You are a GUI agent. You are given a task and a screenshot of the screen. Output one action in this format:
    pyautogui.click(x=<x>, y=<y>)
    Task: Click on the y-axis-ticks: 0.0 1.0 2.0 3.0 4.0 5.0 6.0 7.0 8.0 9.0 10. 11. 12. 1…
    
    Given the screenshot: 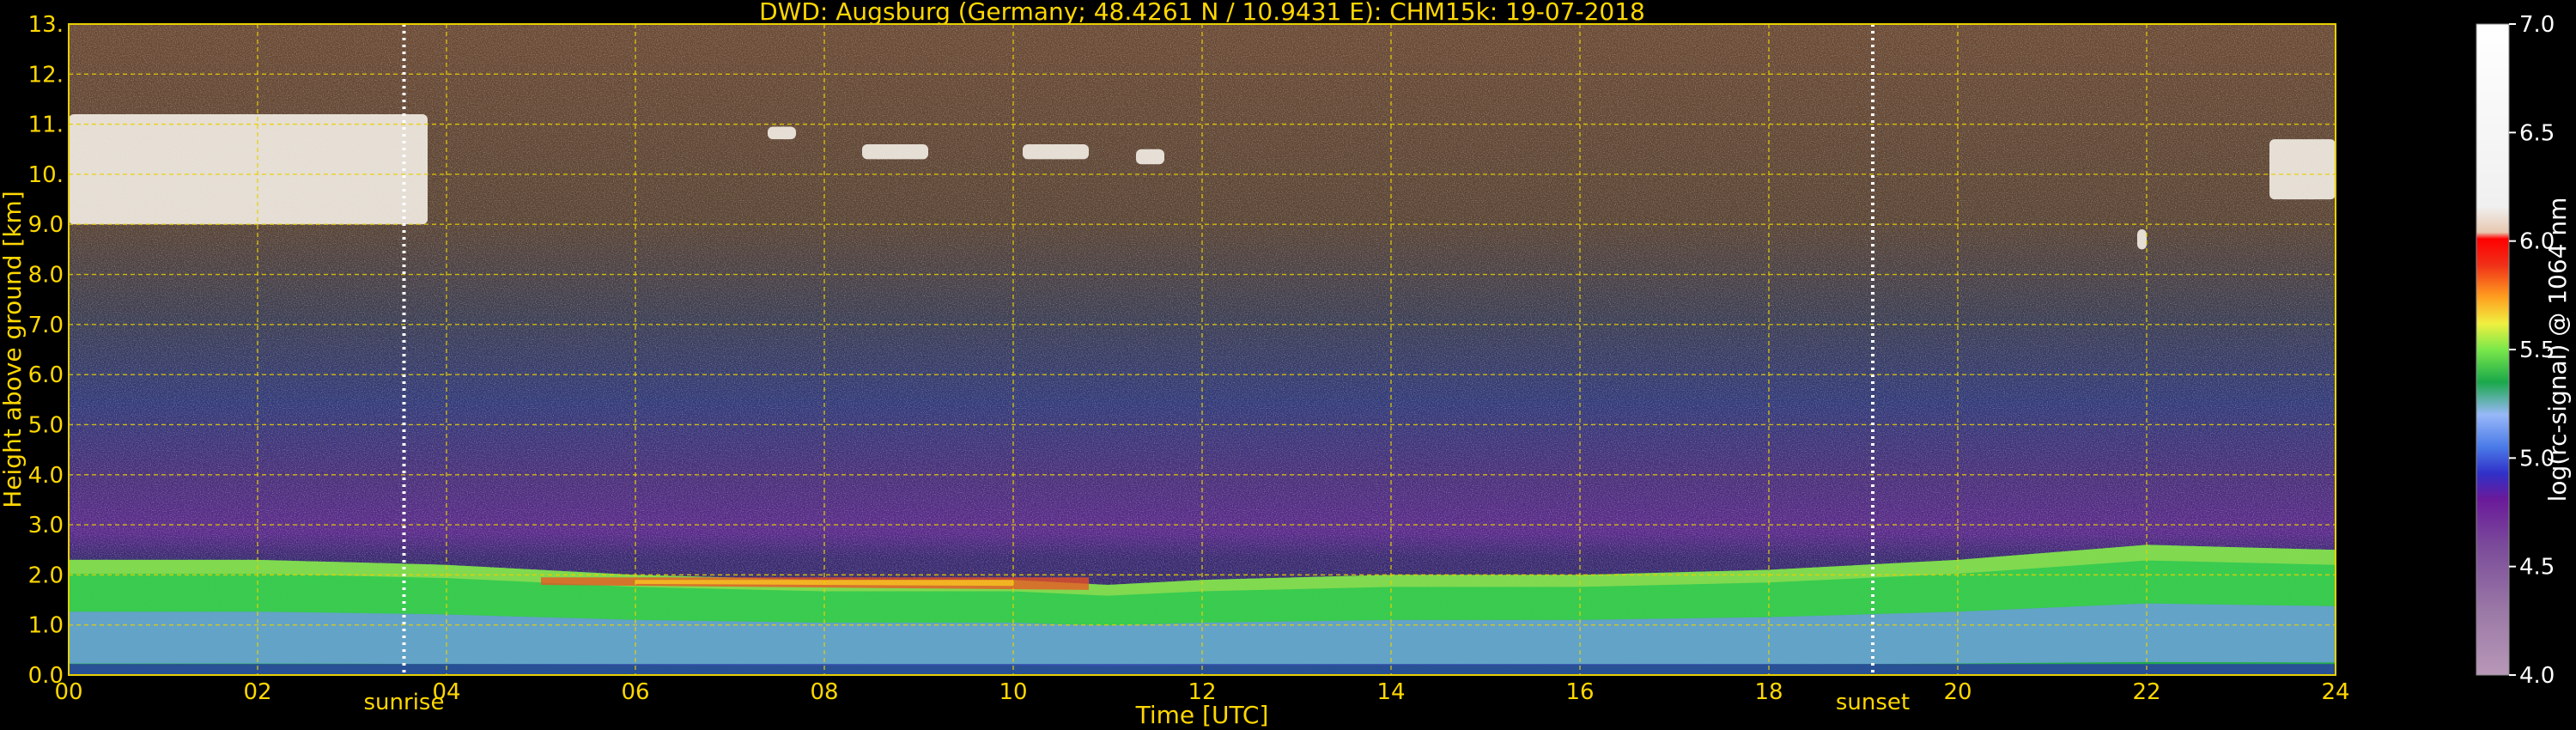 What is the action you would take?
    pyautogui.click(x=46, y=350)
    